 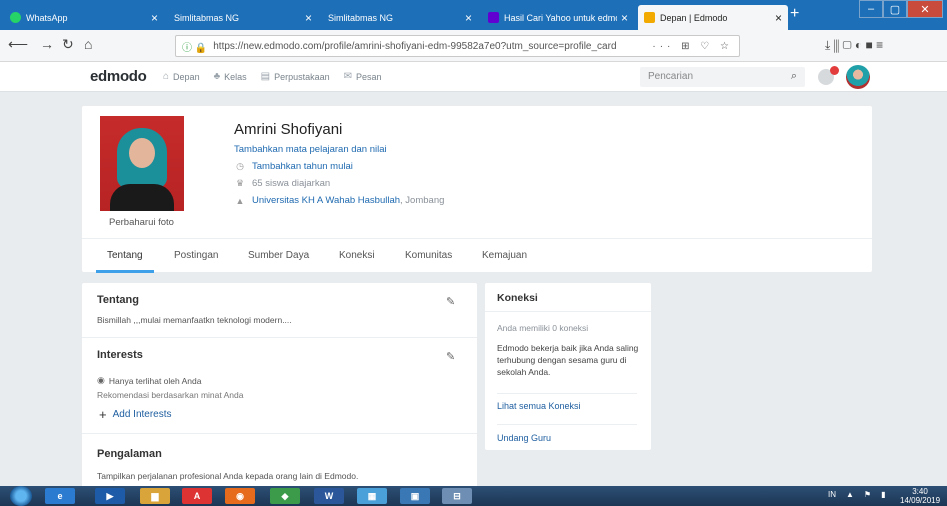 What do you see at coordinates (854, 45) in the screenshot?
I see `toolbar-icons: ⤓ ⫼ ▢ ◐ ■ ≡` at bounding box center [854, 45].